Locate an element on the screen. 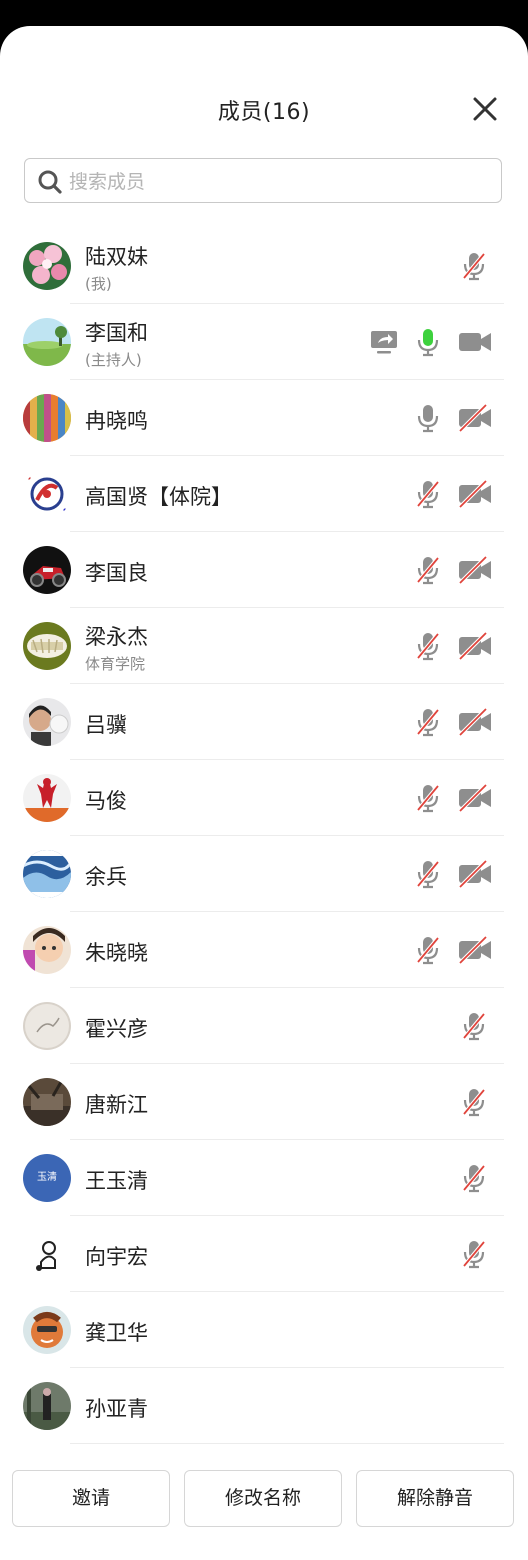  close-icon is located at coordinates (485, 109).